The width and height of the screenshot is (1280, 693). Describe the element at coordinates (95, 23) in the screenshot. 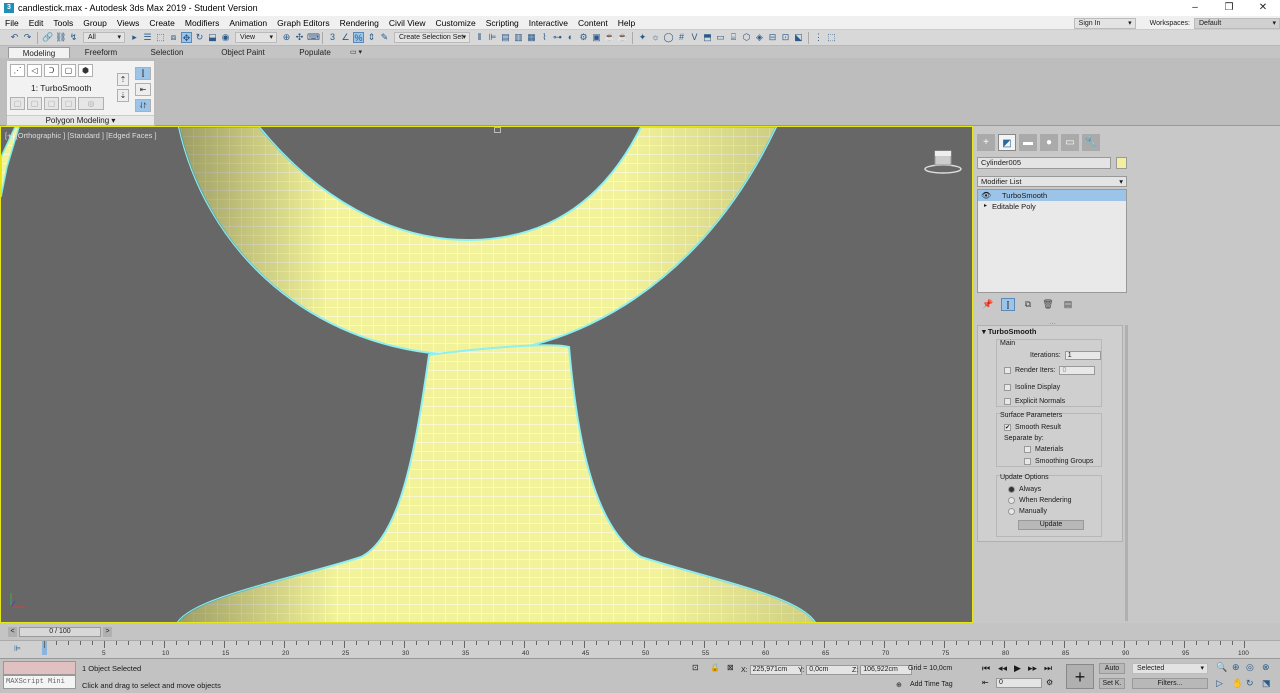

I see `menu-group: Group` at that location.